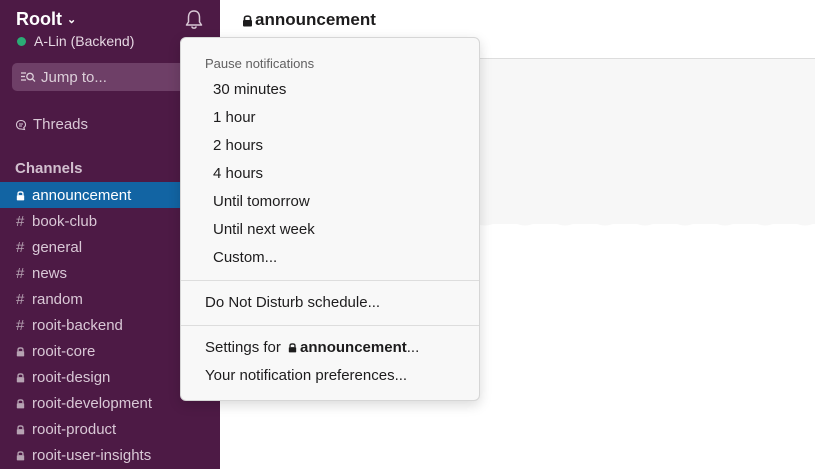 This screenshot has height=469, width=815. What do you see at coordinates (71, 20) in the screenshot?
I see `chevron-down-icon: ⌄` at bounding box center [71, 20].